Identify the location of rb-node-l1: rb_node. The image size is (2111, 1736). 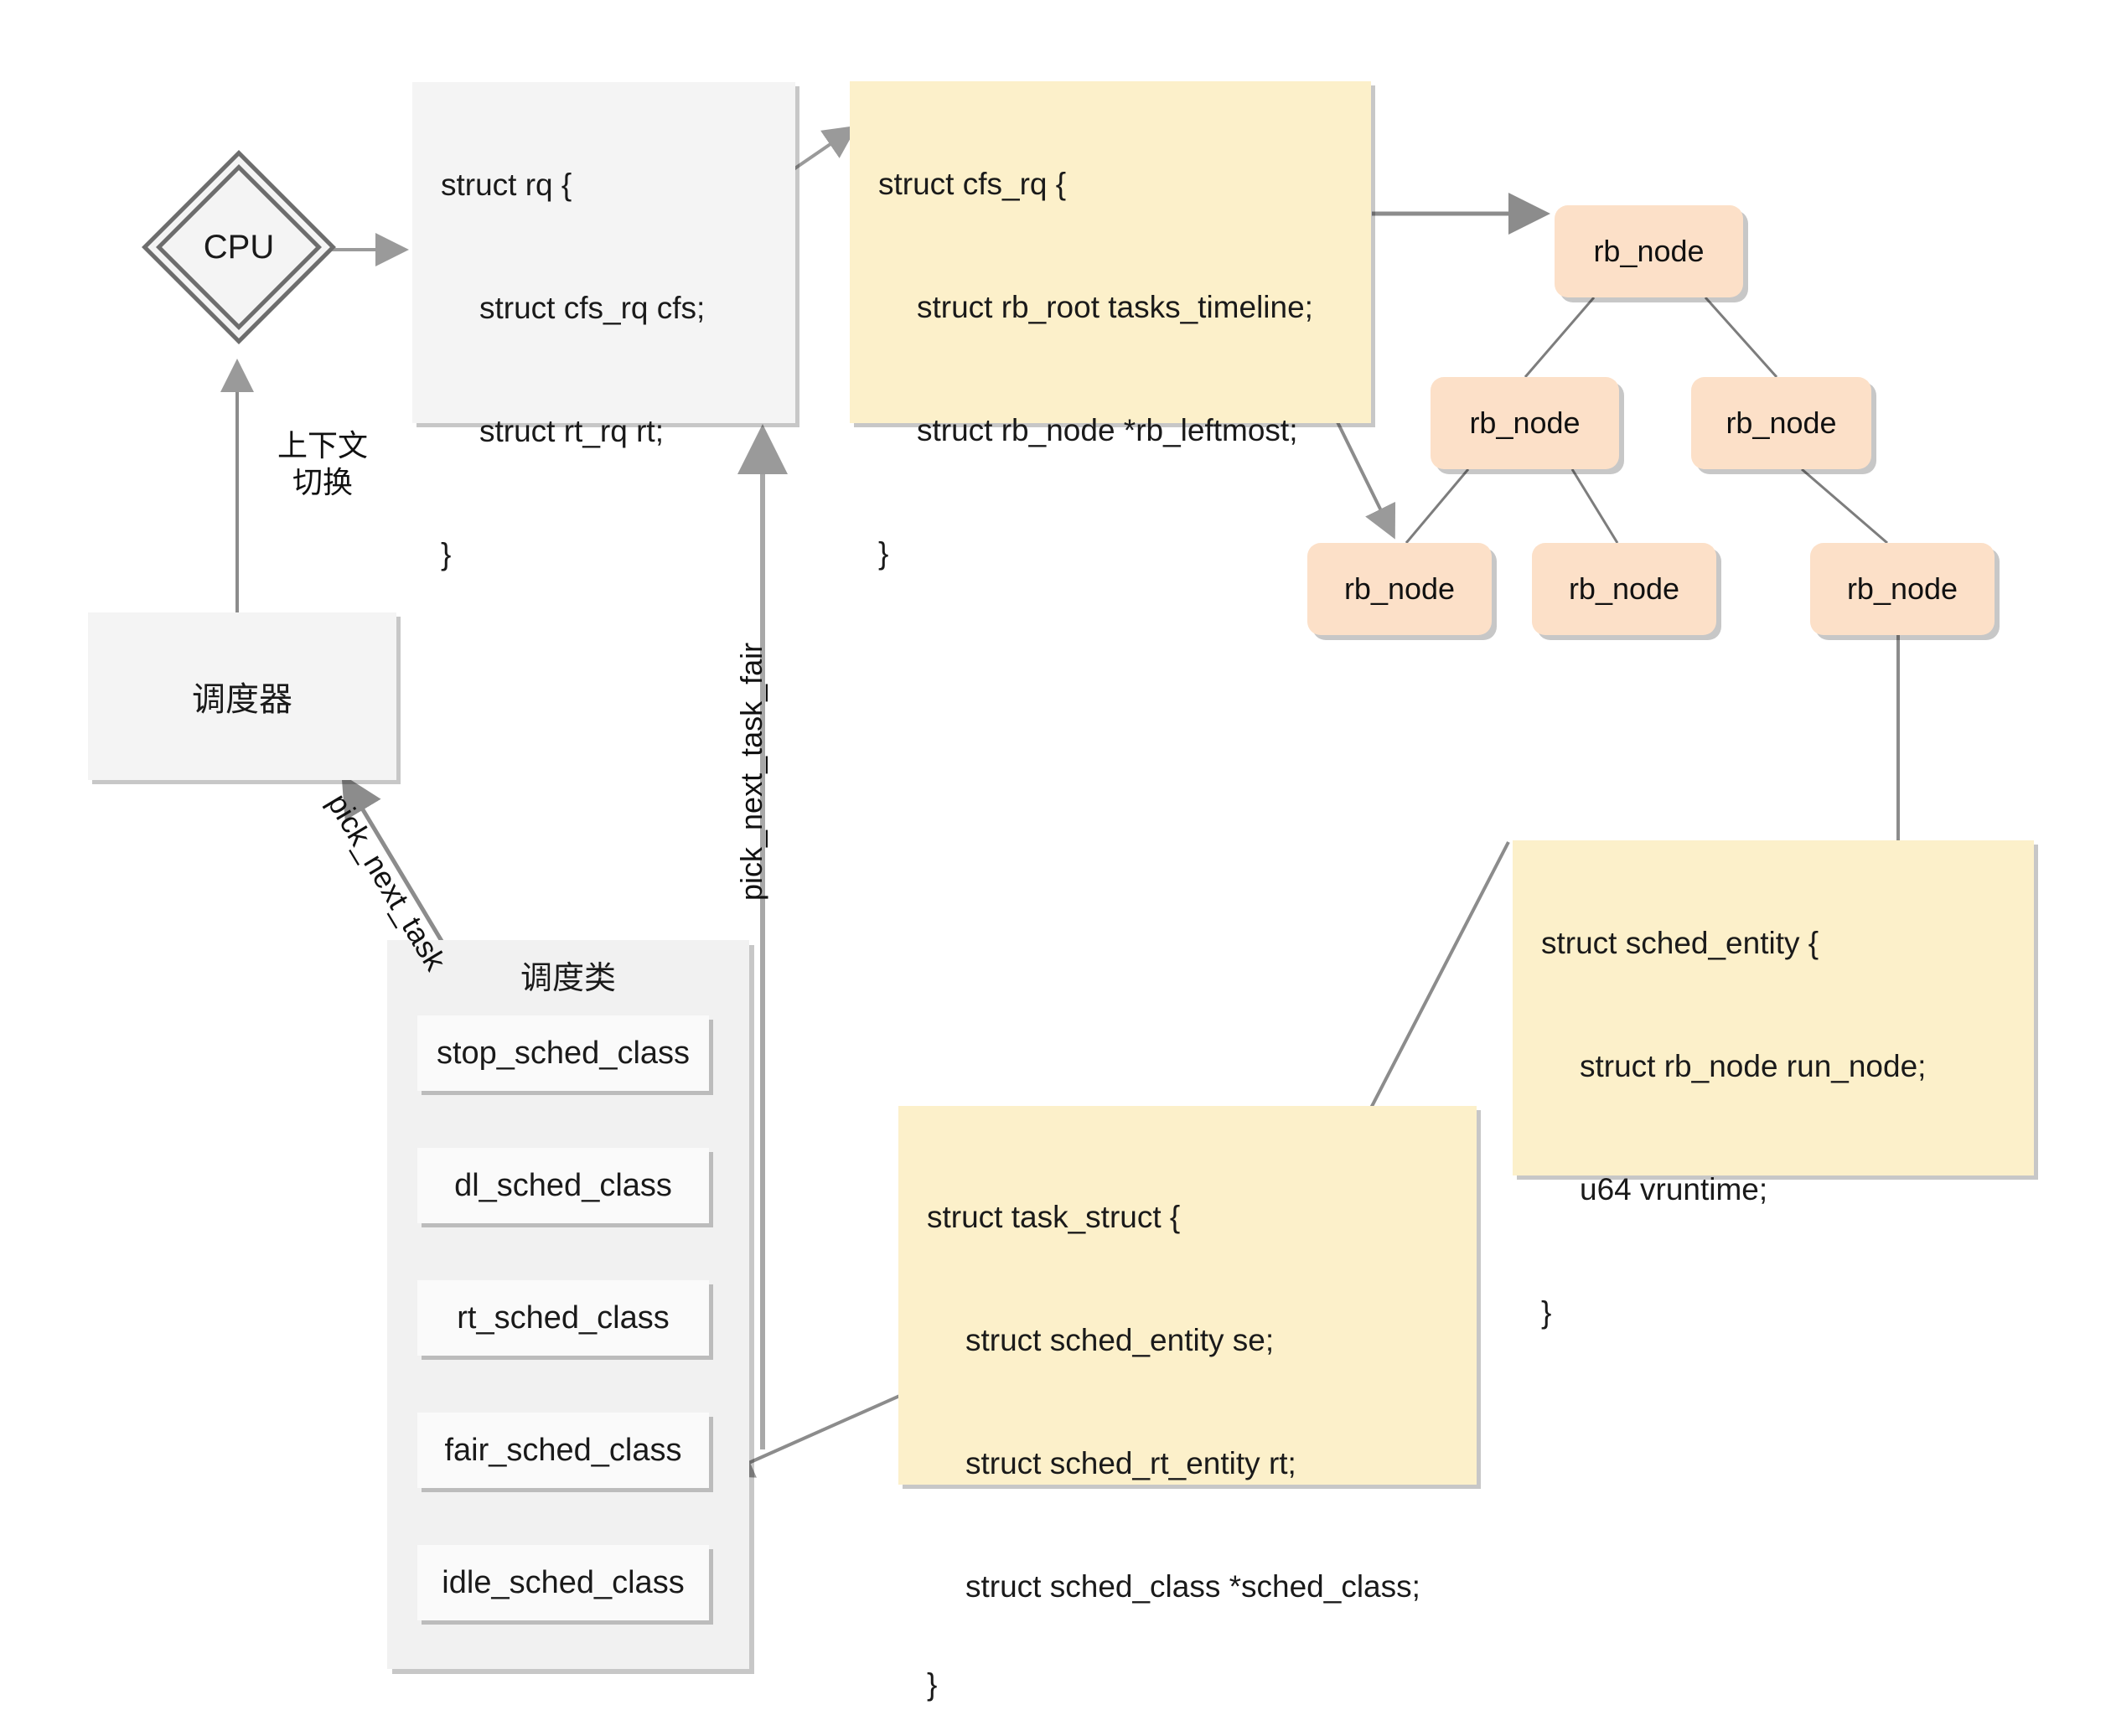
(1525, 423).